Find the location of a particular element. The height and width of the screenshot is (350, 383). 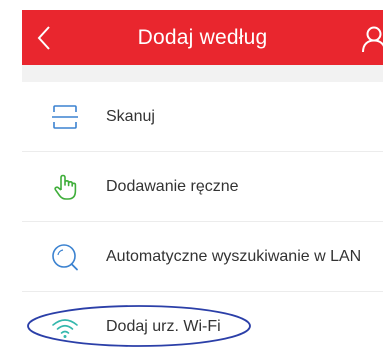

page-title: Dodaj według is located at coordinates (202, 37).